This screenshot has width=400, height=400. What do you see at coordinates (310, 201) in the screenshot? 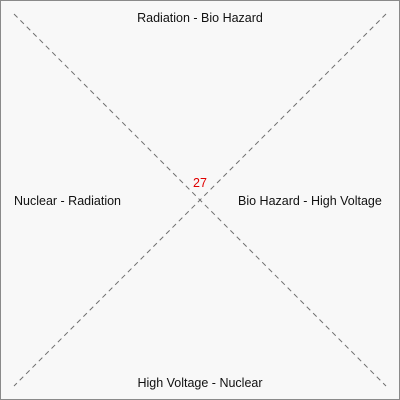
I see `right-label: Bio Hazard - High Voltage` at bounding box center [310, 201].